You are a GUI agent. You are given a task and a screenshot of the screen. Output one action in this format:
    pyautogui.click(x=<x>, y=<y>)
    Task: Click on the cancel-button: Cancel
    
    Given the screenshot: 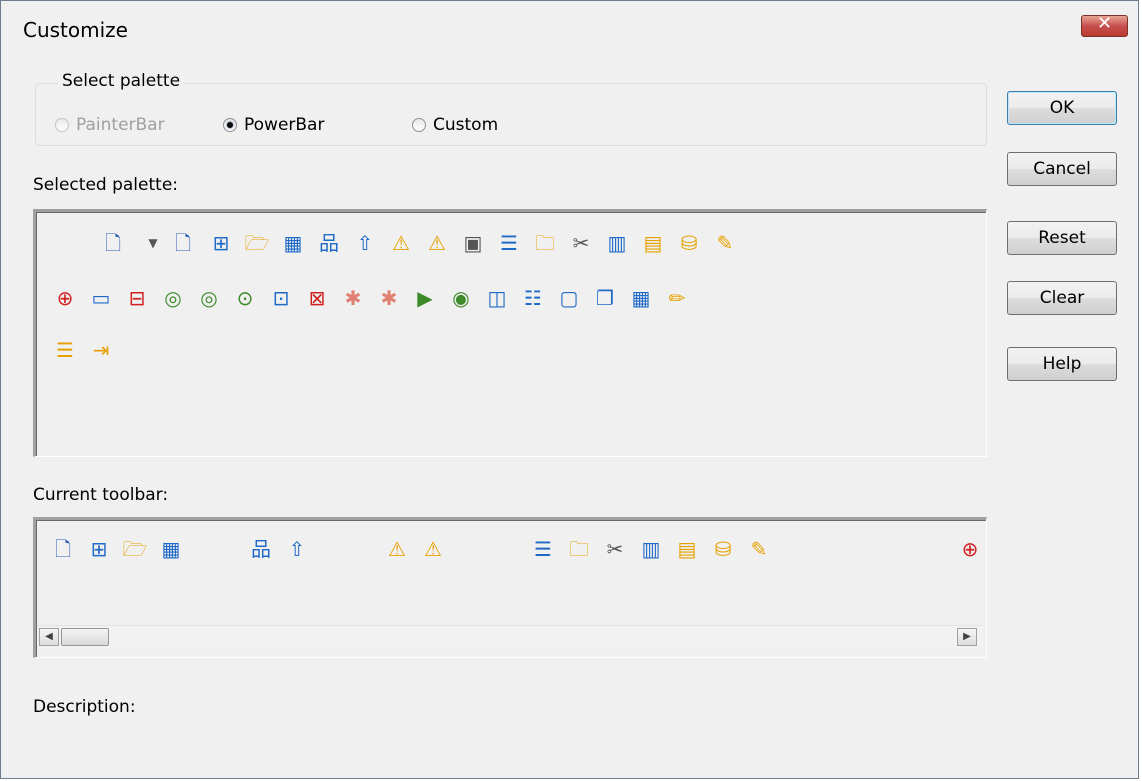 What is the action you would take?
    pyautogui.click(x=1062, y=169)
    